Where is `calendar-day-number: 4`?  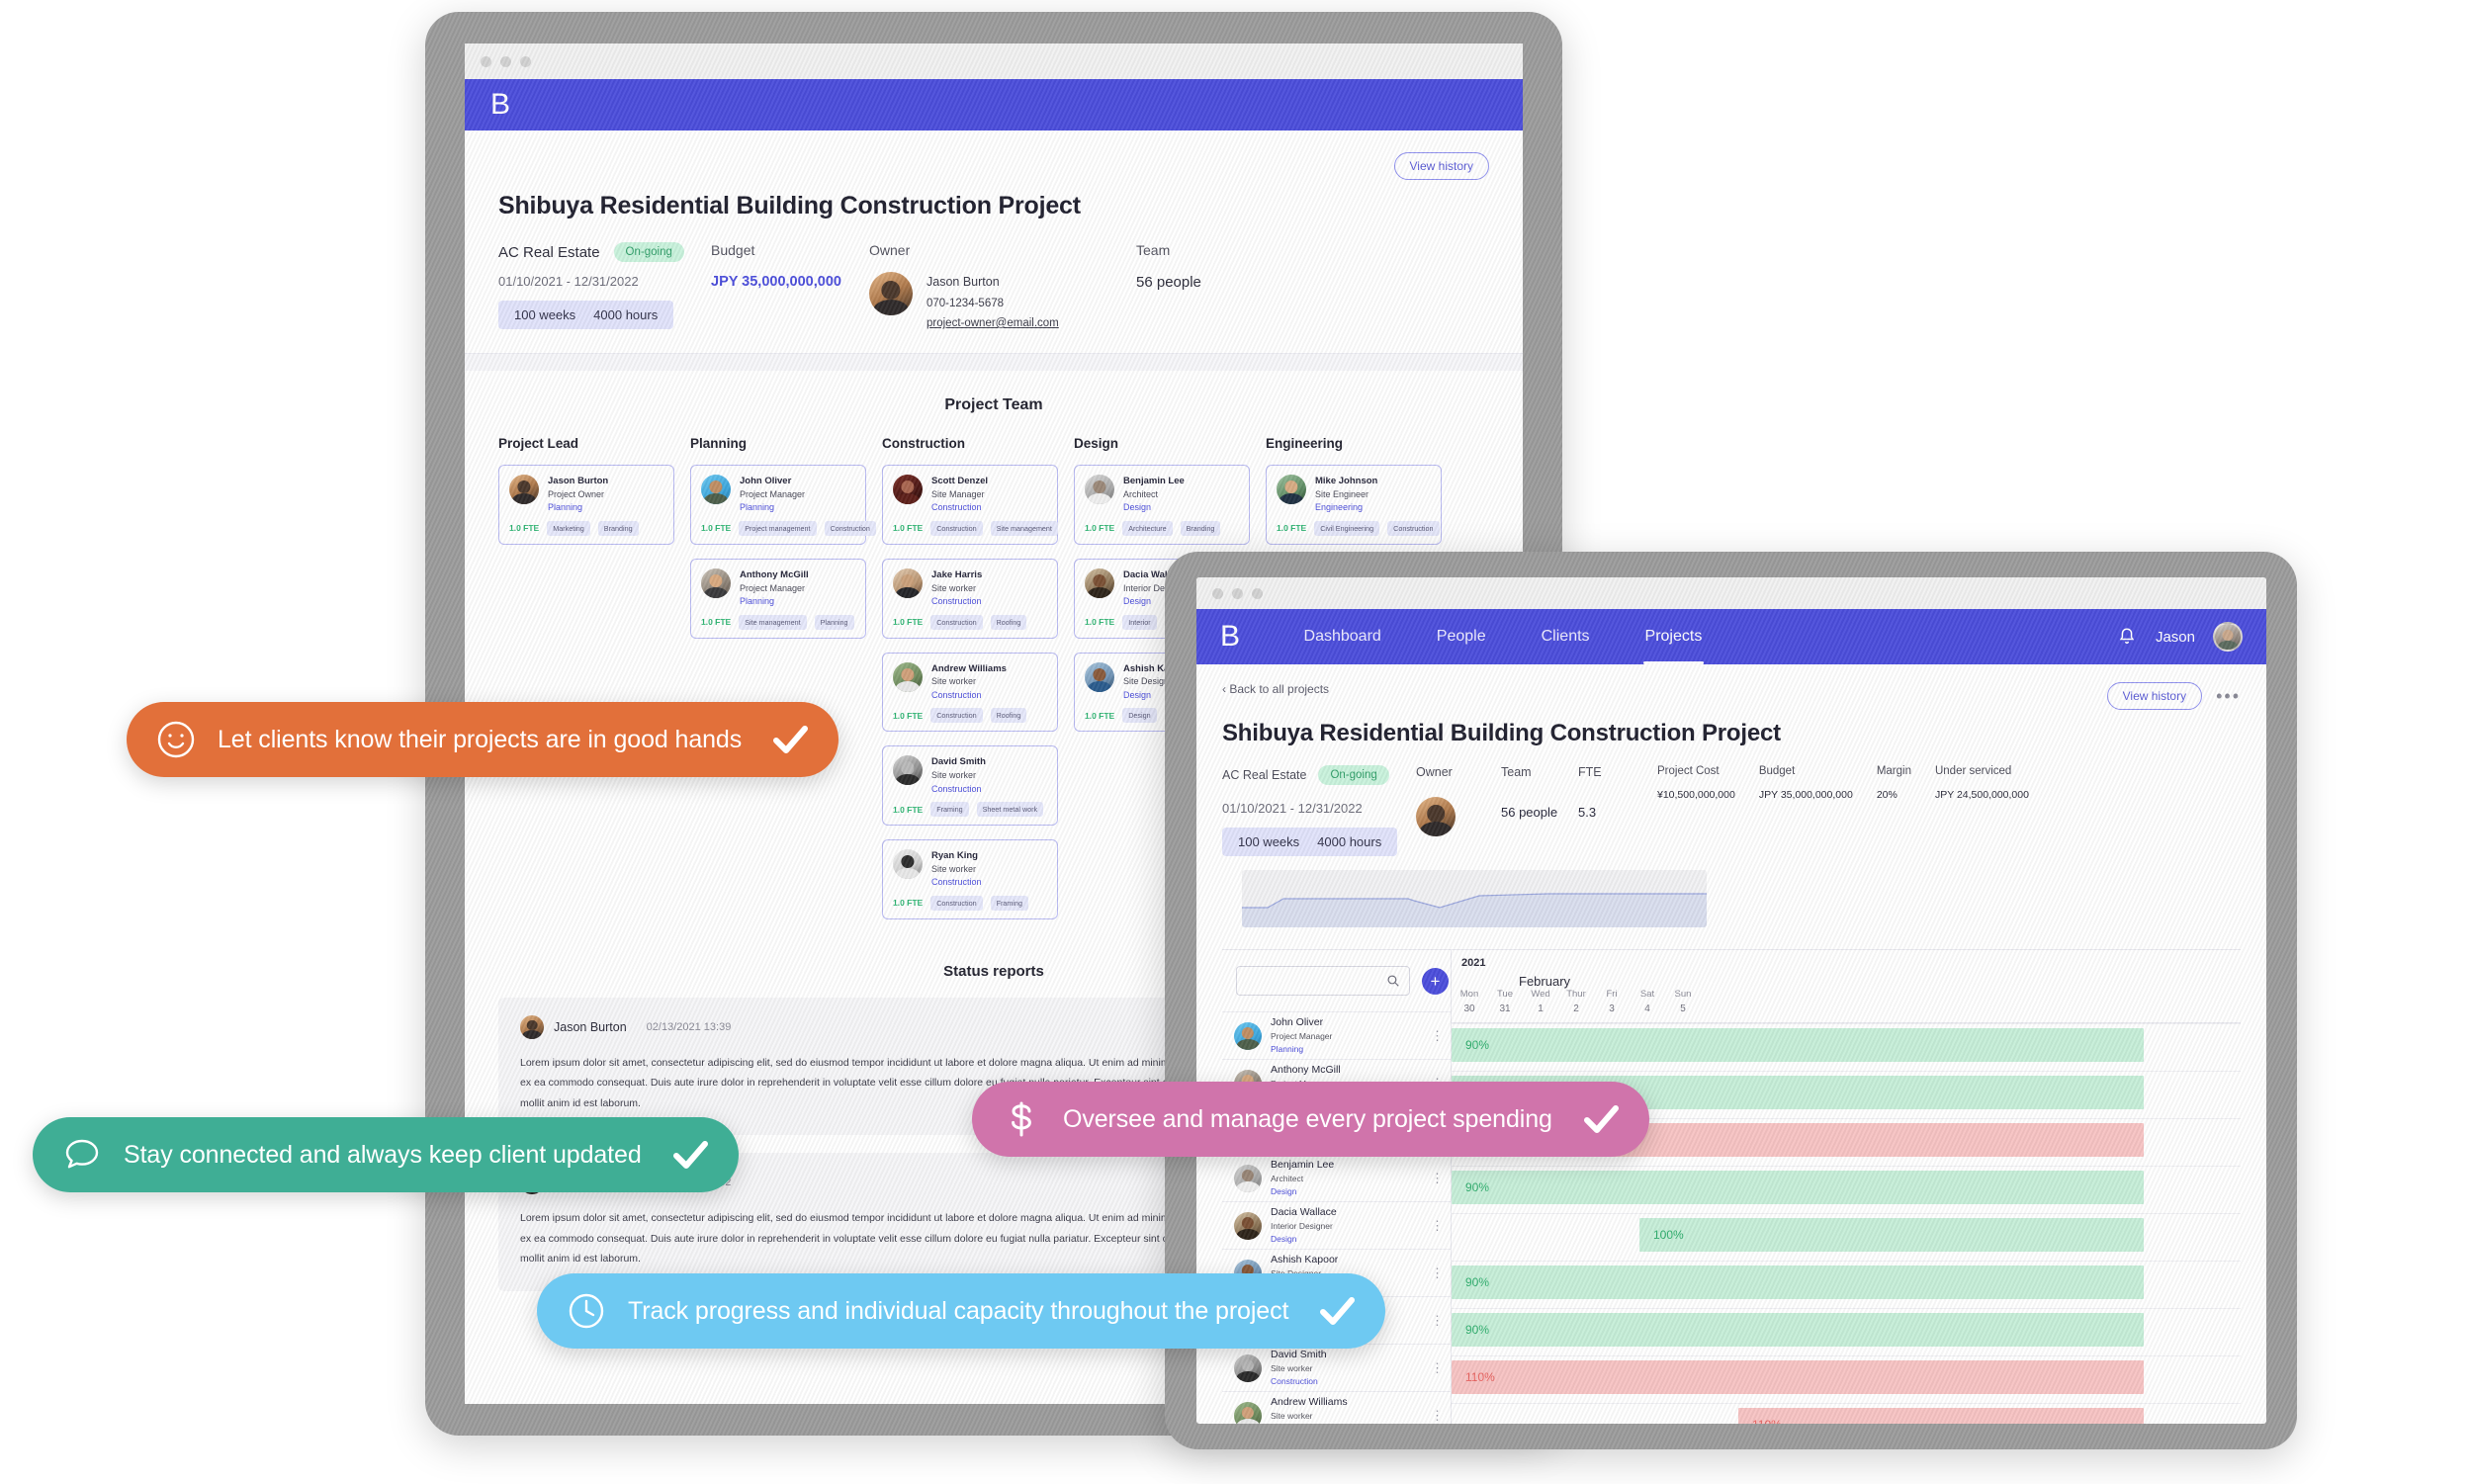 calendar-day-number: 4 is located at coordinates (1647, 1009).